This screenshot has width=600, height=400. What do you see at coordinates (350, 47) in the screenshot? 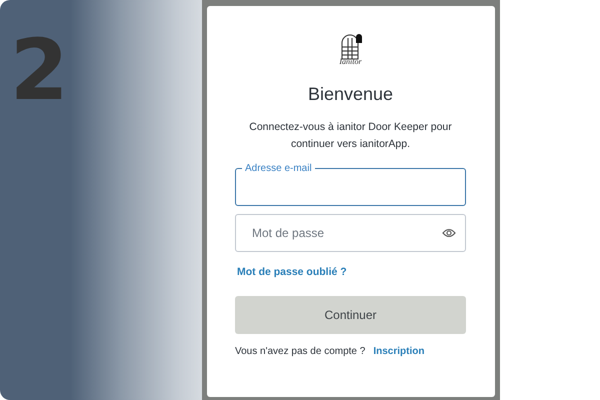
I see `door-icon` at bounding box center [350, 47].